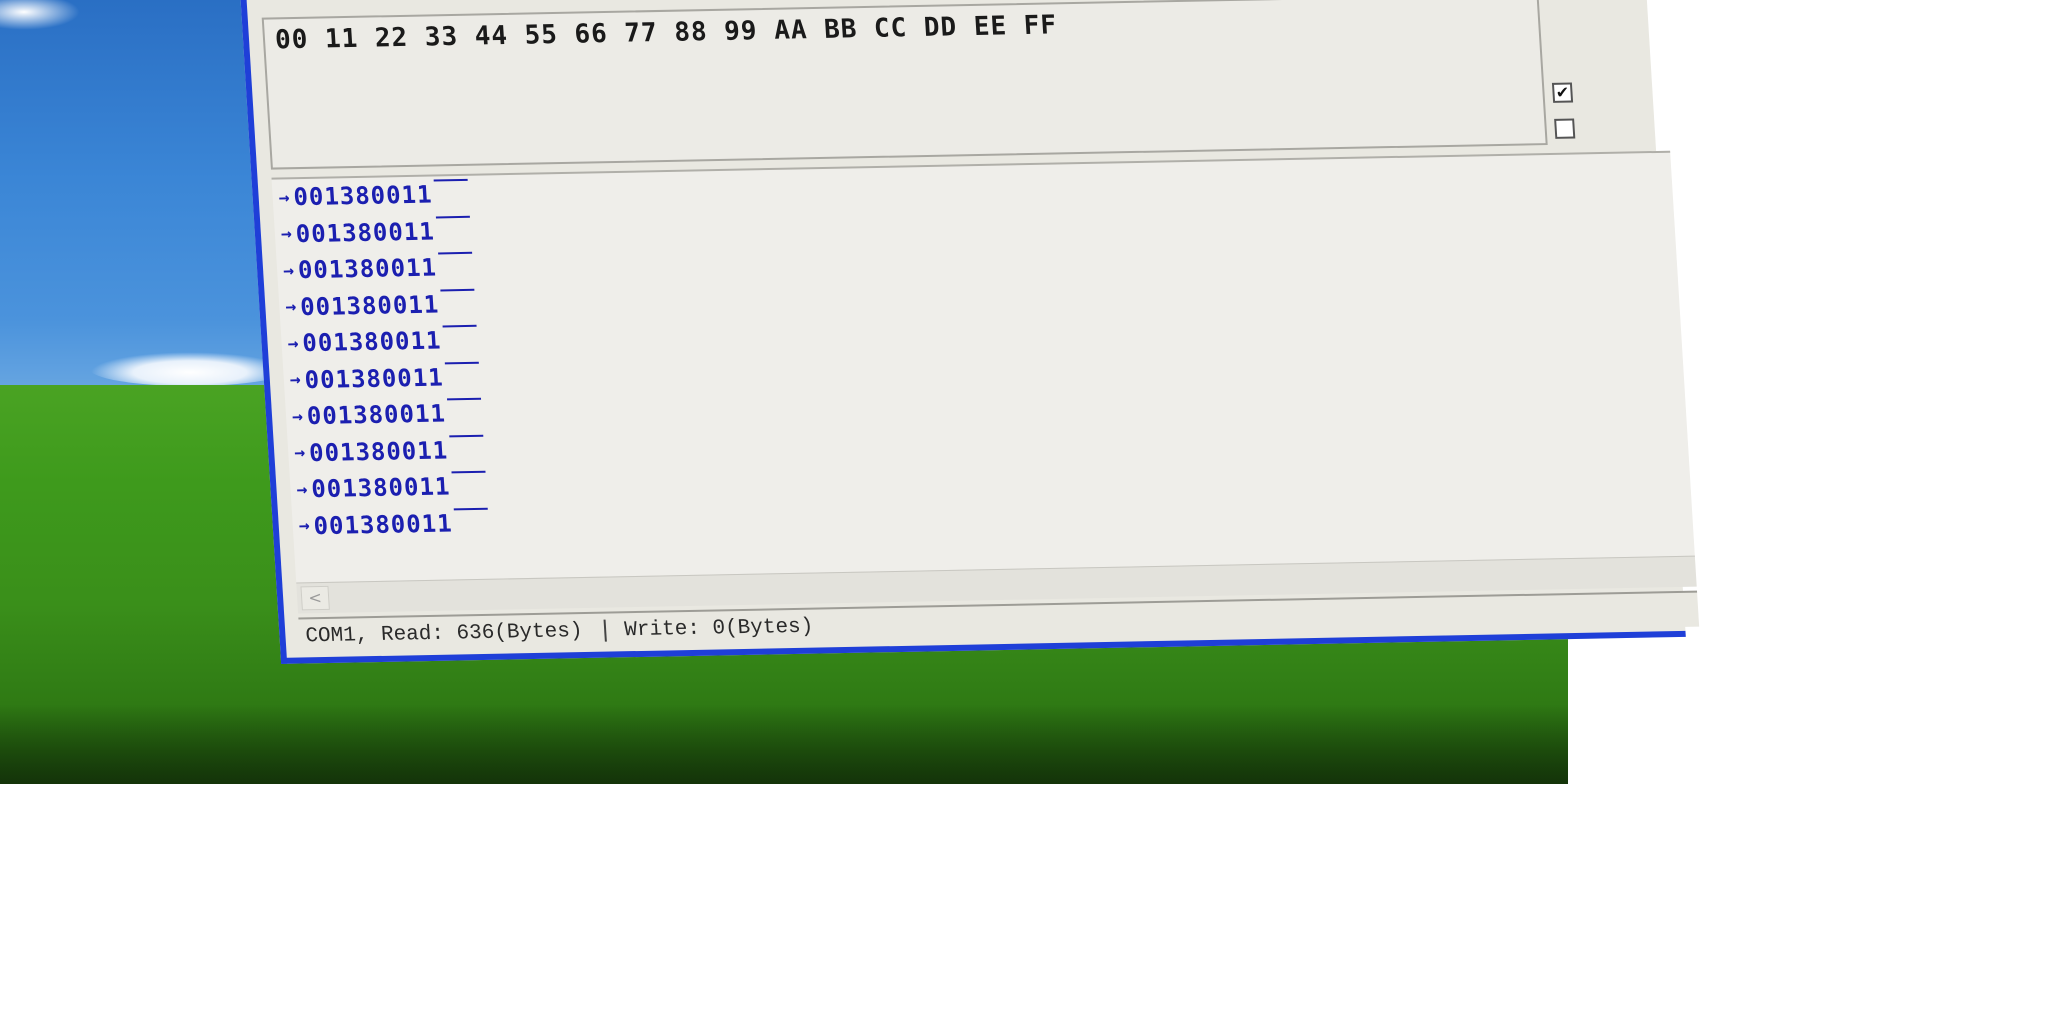 The image size is (2048, 1024). What do you see at coordinates (718, 628) in the screenshot?
I see `write-status: Write: 0(Bytes)` at bounding box center [718, 628].